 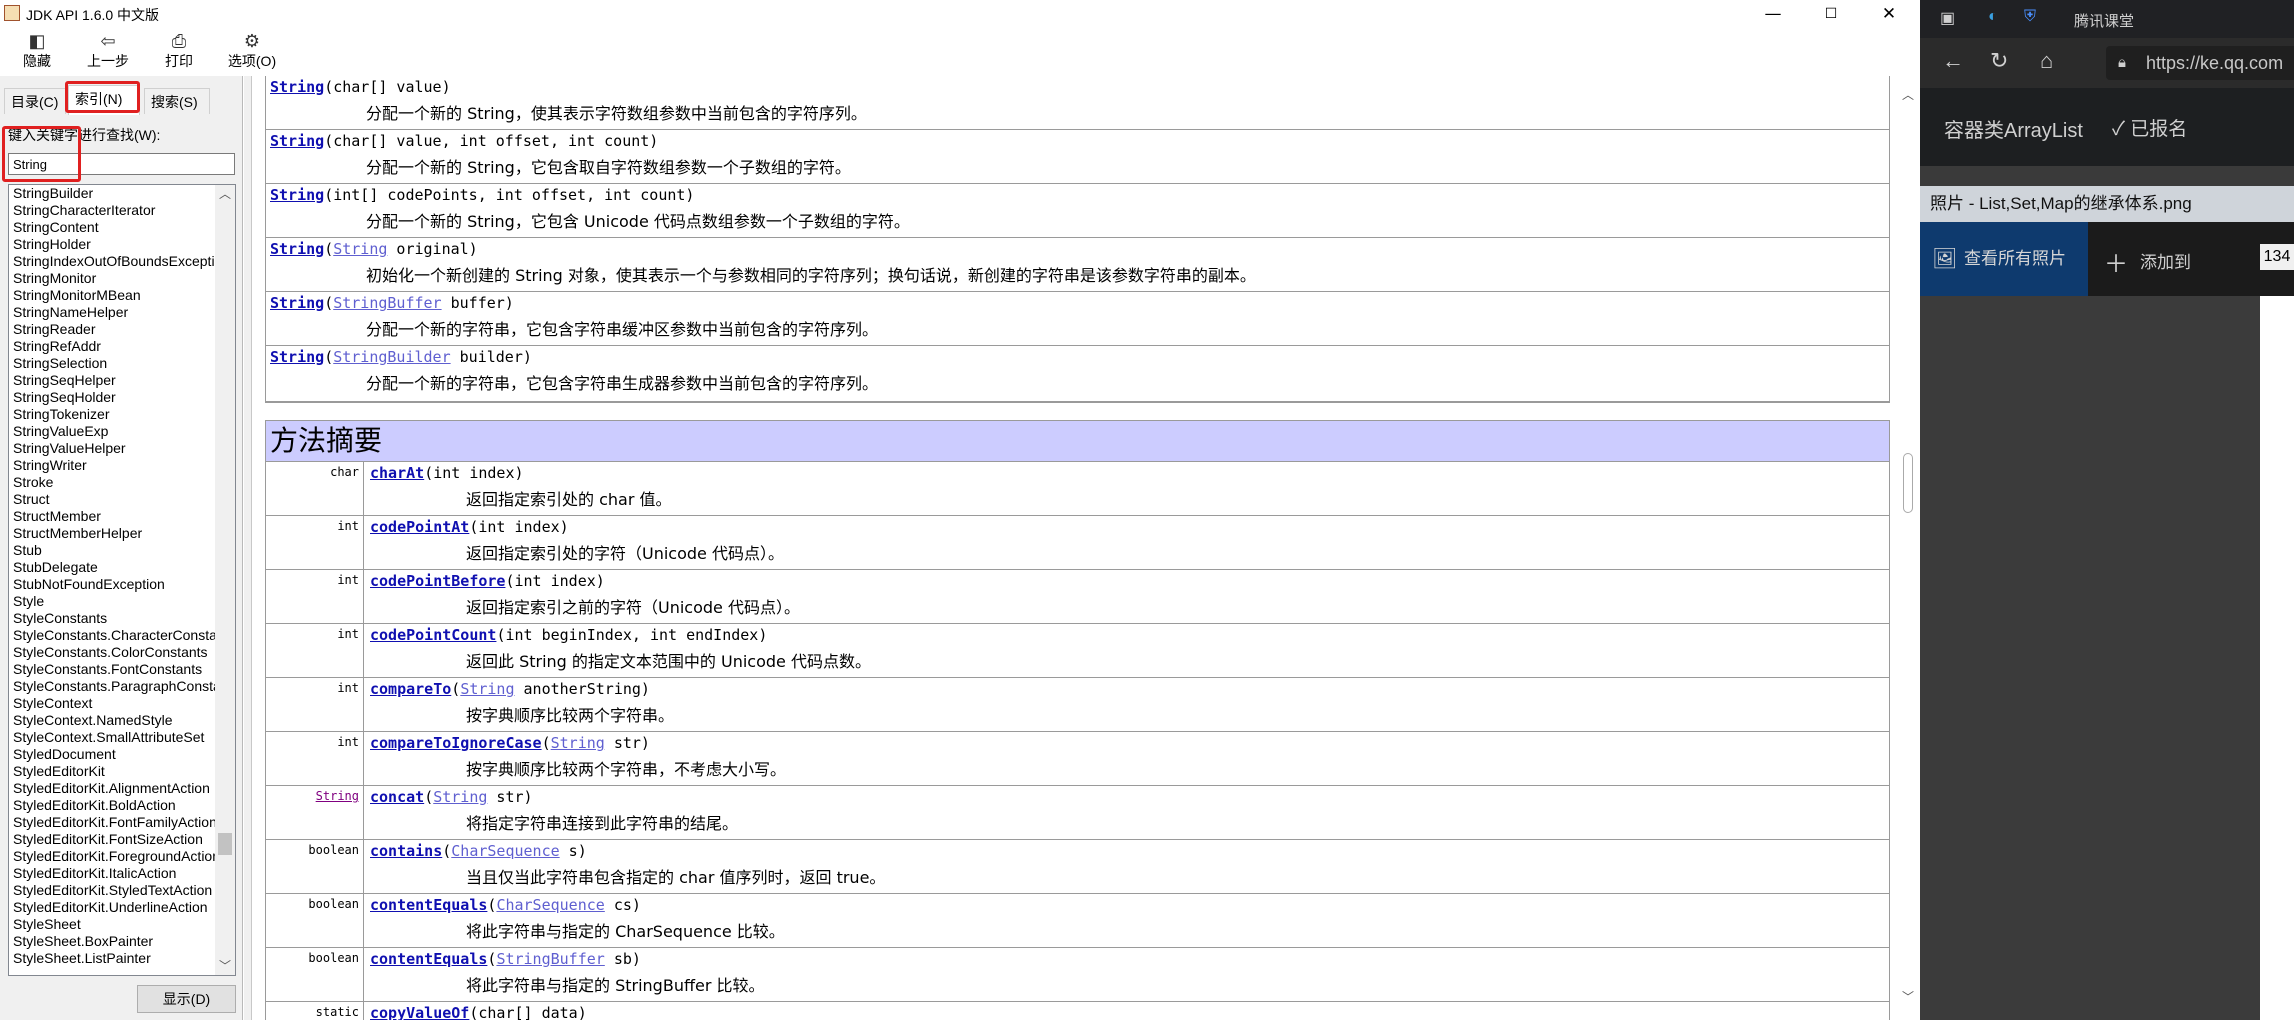 What do you see at coordinates (112, 567) in the screenshot?
I see `index-list-item: StubDelegate` at bounding box center [112, 567].